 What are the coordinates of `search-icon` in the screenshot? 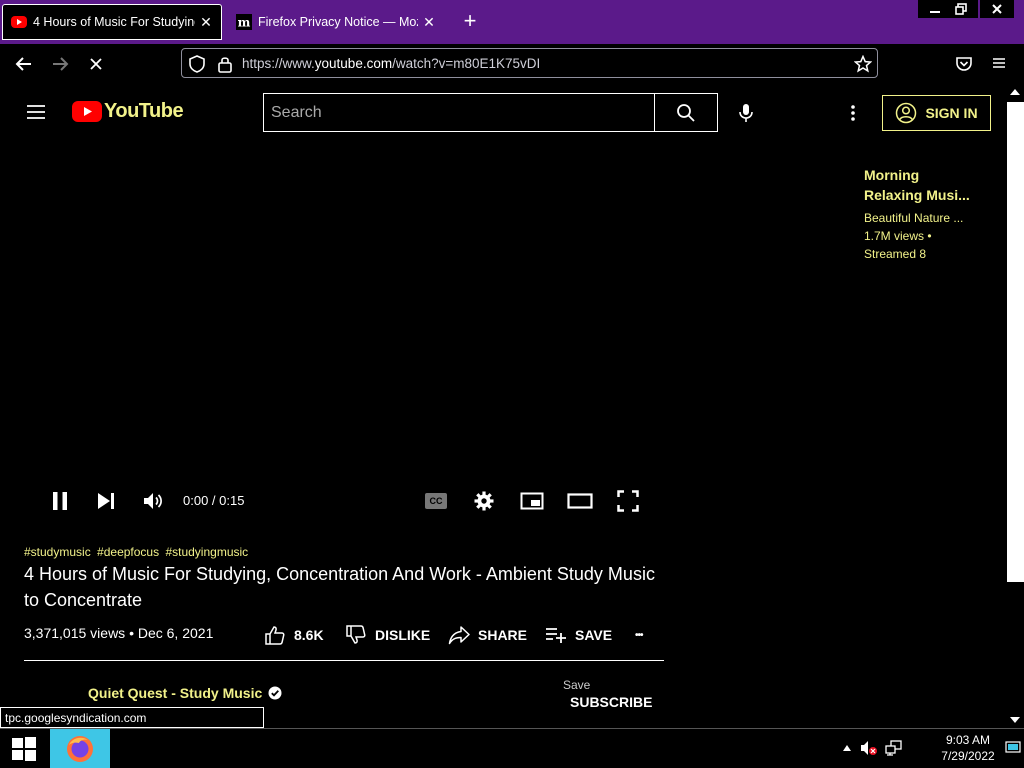 It's located at (686, 112).